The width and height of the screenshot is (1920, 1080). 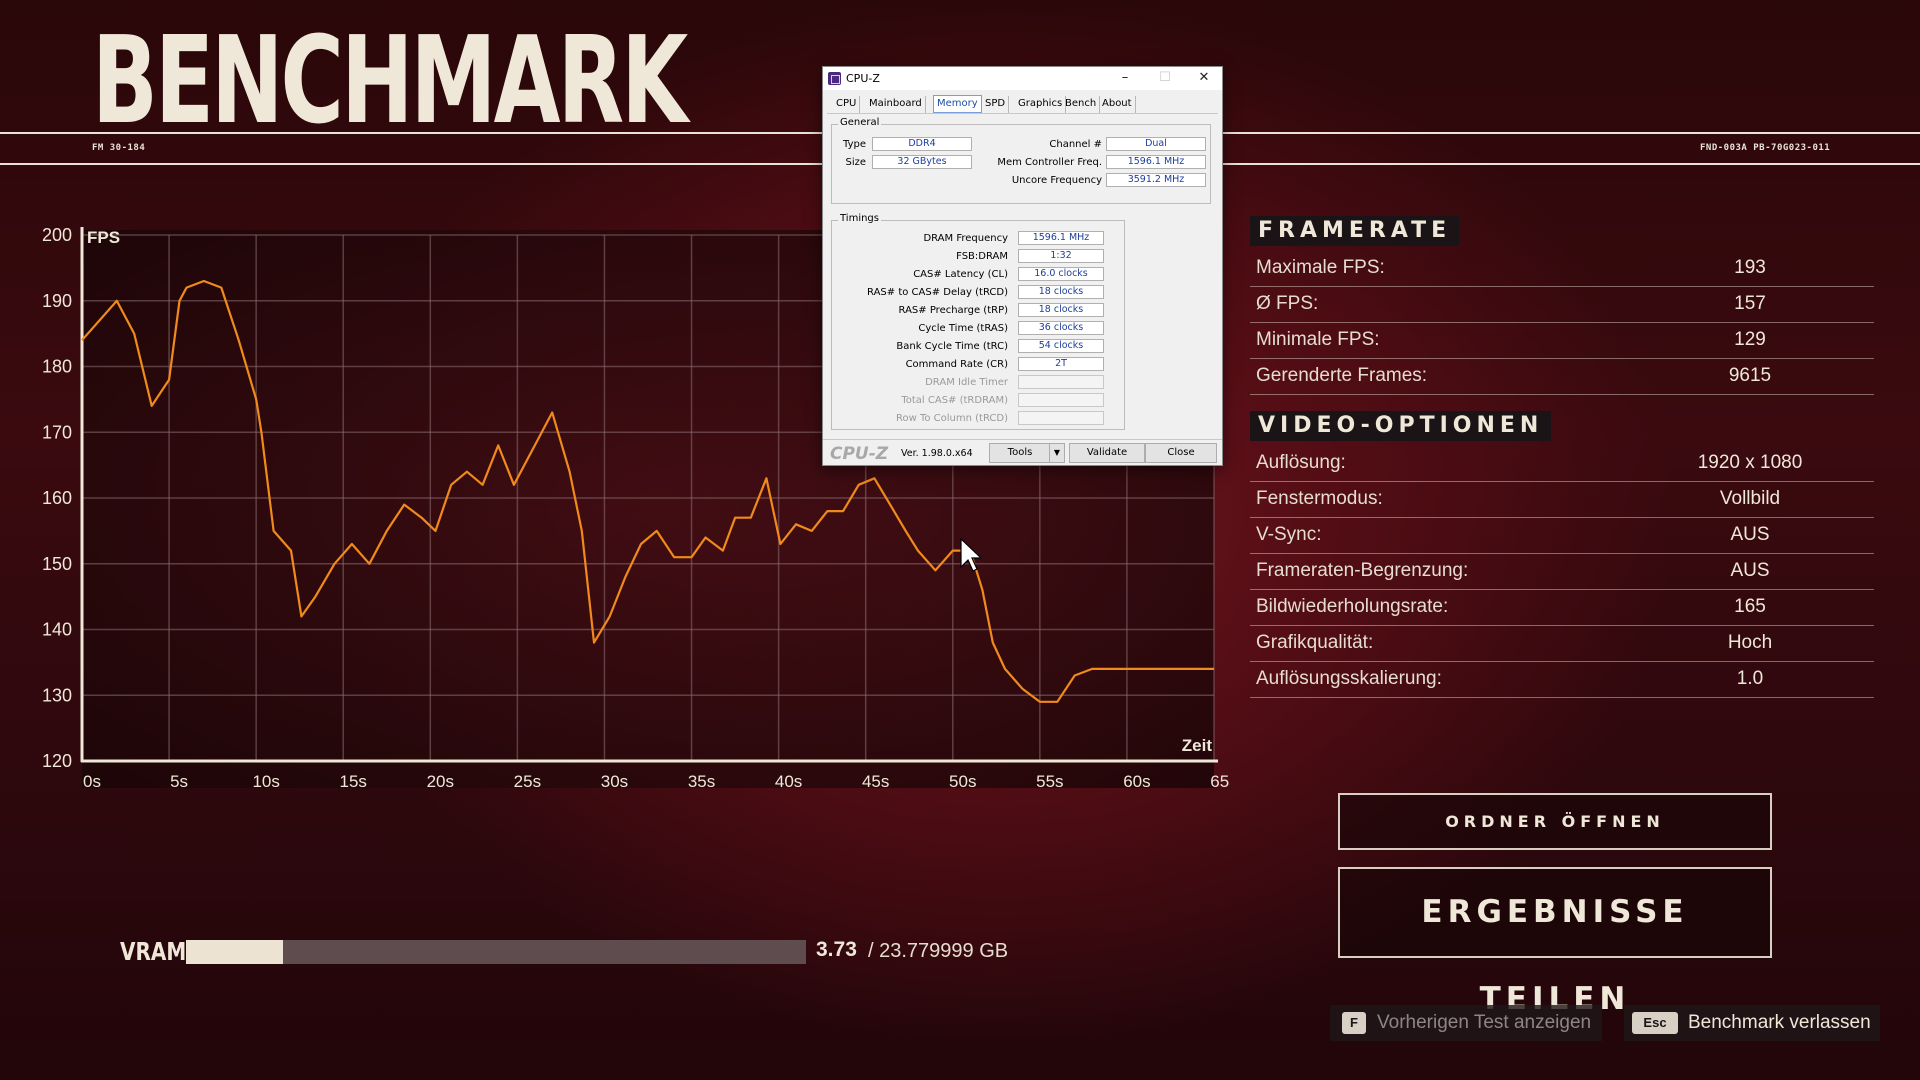 I want to click on framerate-stat-label: Gerenderte Frames:, so click(x=1342, y=375).